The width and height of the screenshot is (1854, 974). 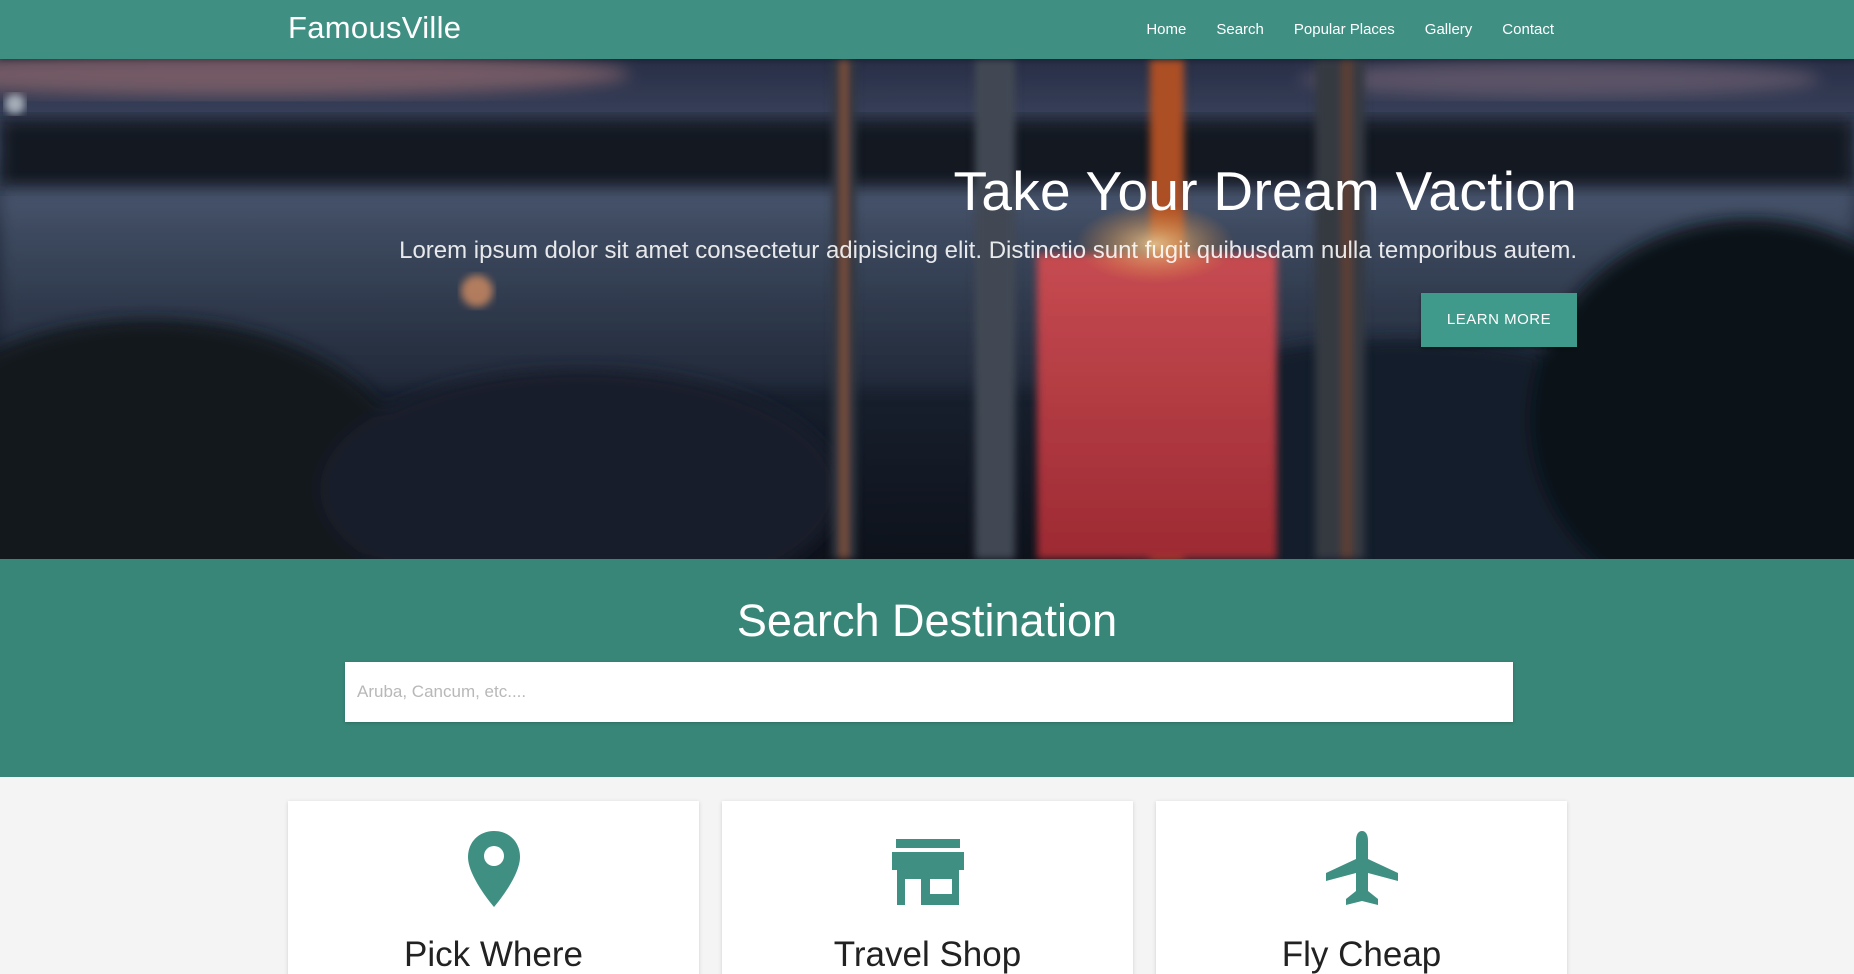 I want to click on feature-card-fly-cheap: Fly Cheap, so click(x=1361, y=887).